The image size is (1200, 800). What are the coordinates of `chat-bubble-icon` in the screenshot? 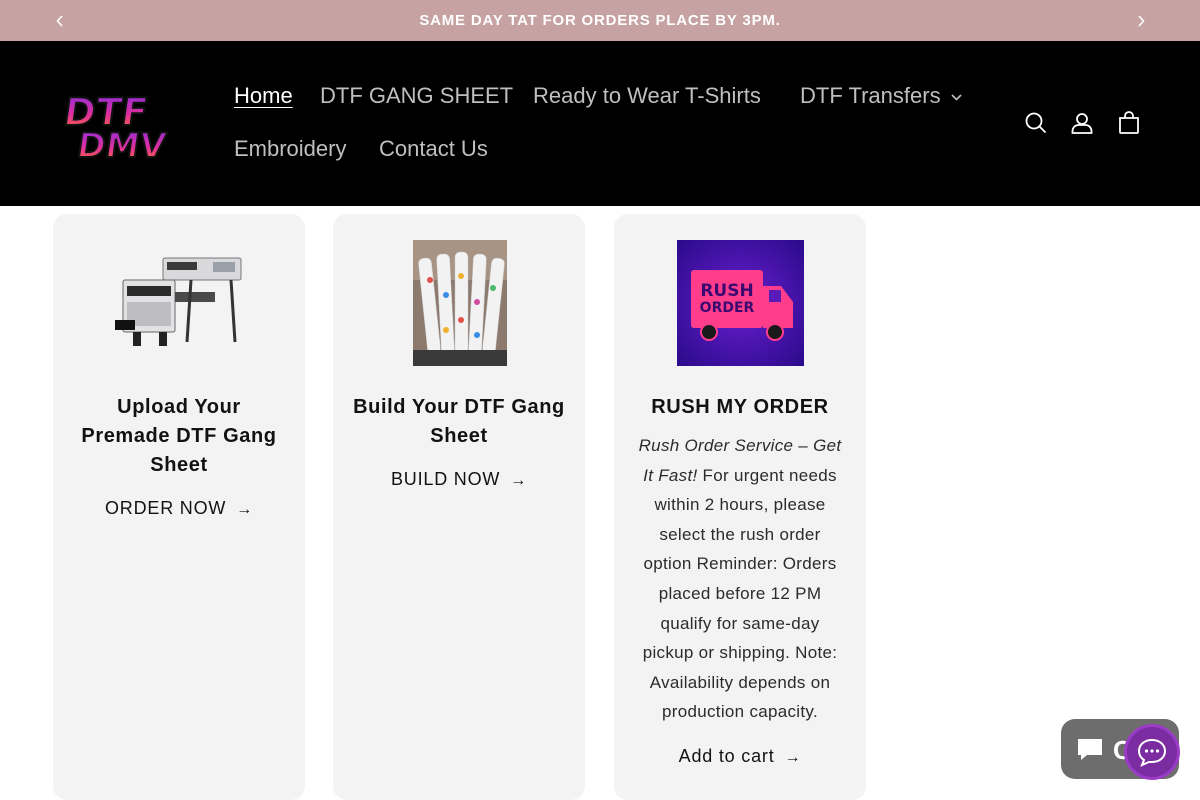 It's located at (1152, 752).